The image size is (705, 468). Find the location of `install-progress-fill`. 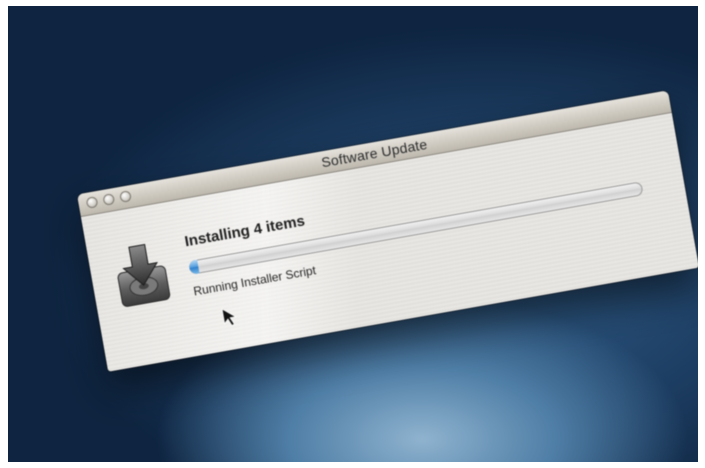

install-progress-fill is located at coordinates (194, 267).